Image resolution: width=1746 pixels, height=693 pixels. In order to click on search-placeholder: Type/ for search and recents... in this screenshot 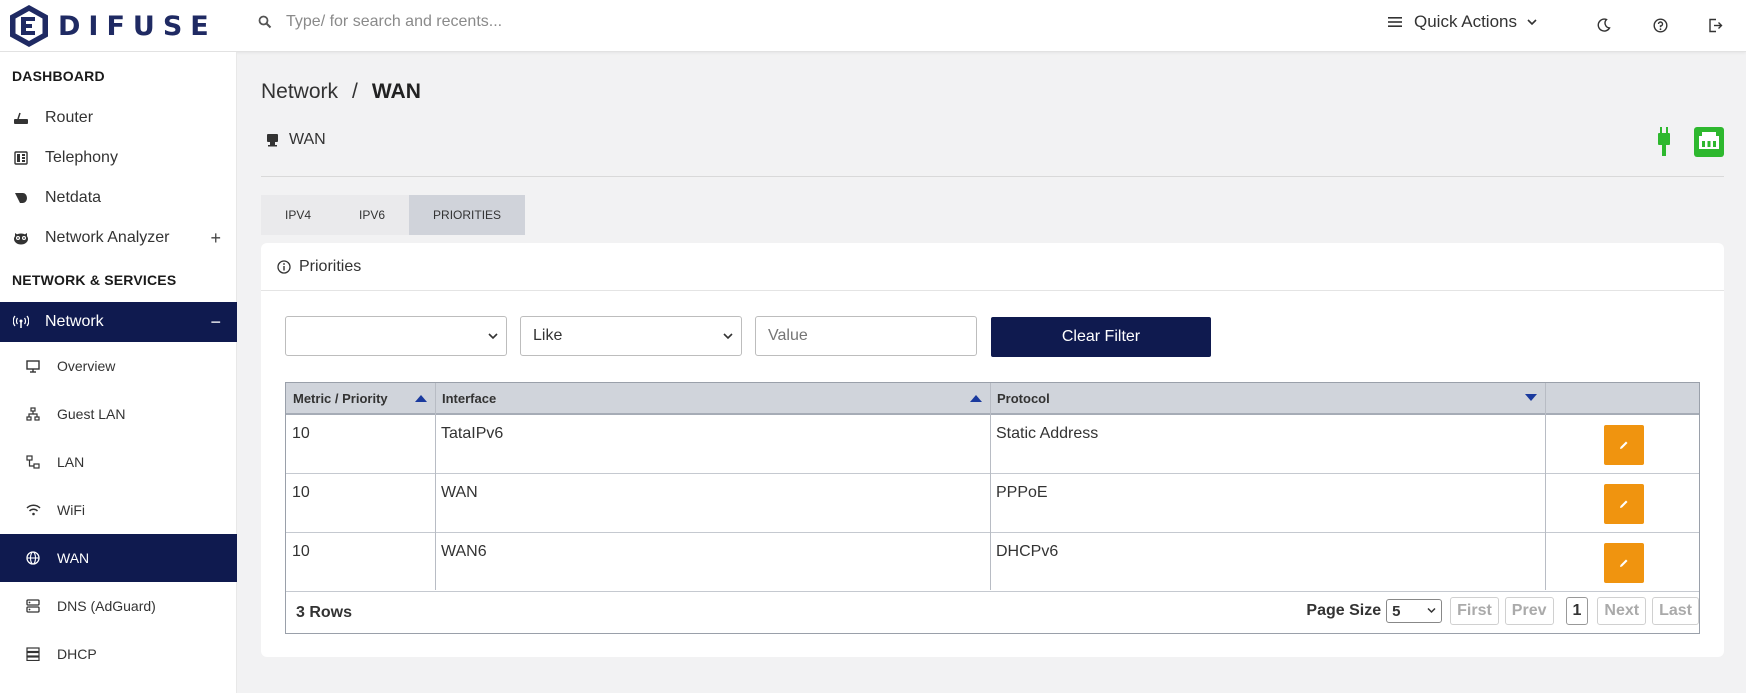, I will do `click(394, 21)`.